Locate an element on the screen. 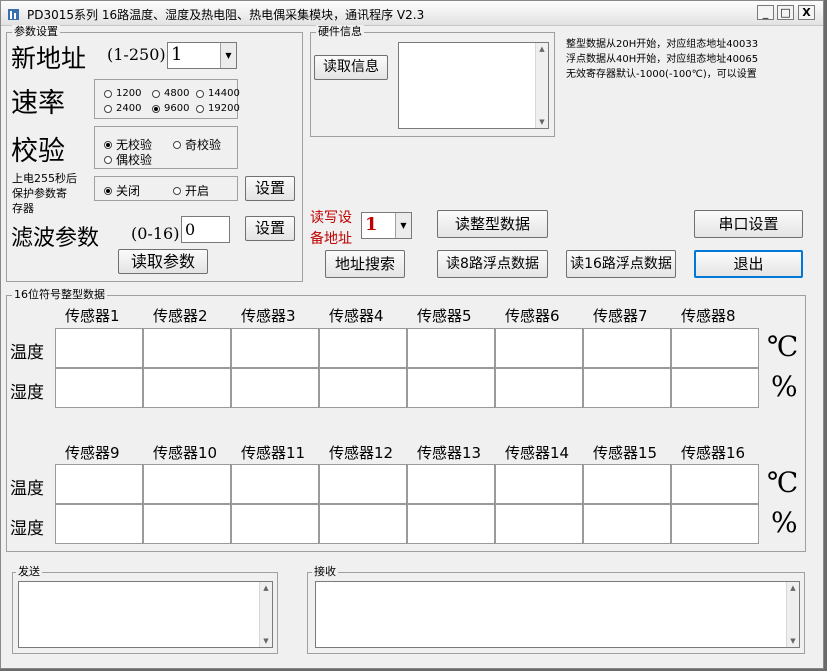  hardware-info-textarea: ▲ ▼ is located at coordinates (473, 85).